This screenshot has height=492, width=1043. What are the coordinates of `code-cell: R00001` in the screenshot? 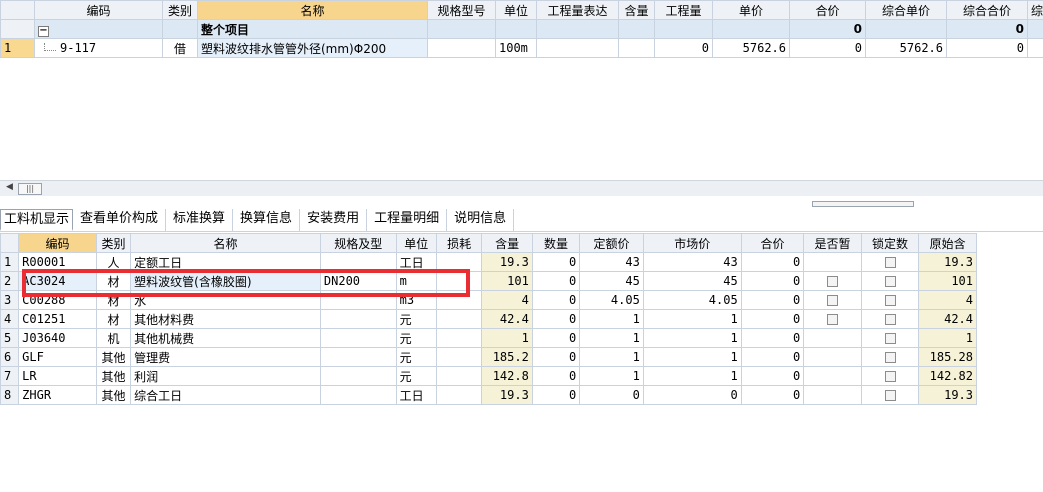 It's located at (57, 262).